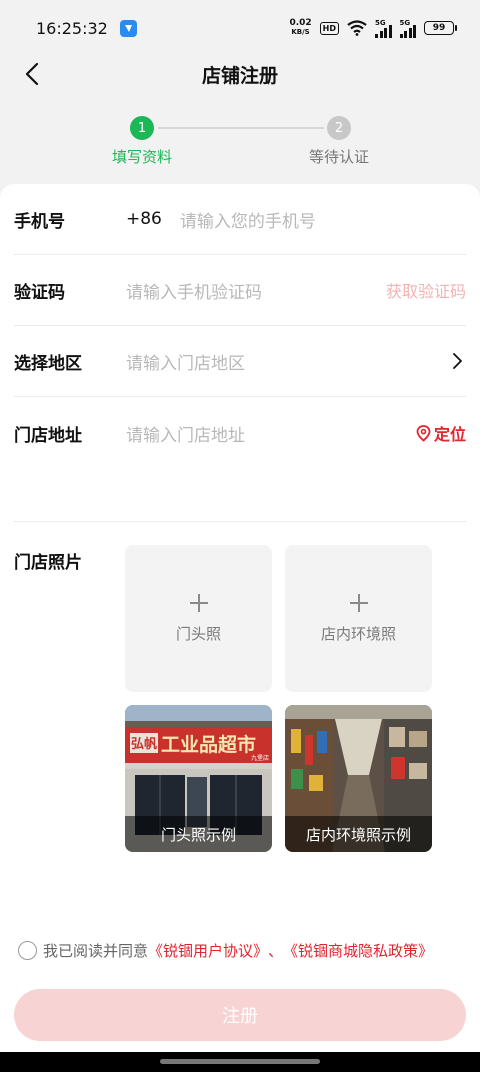  What do you see at coordinates (260, 758) in the screenshot?
I see `sign-branch: 九堡店` at bounding box center [260, 758].